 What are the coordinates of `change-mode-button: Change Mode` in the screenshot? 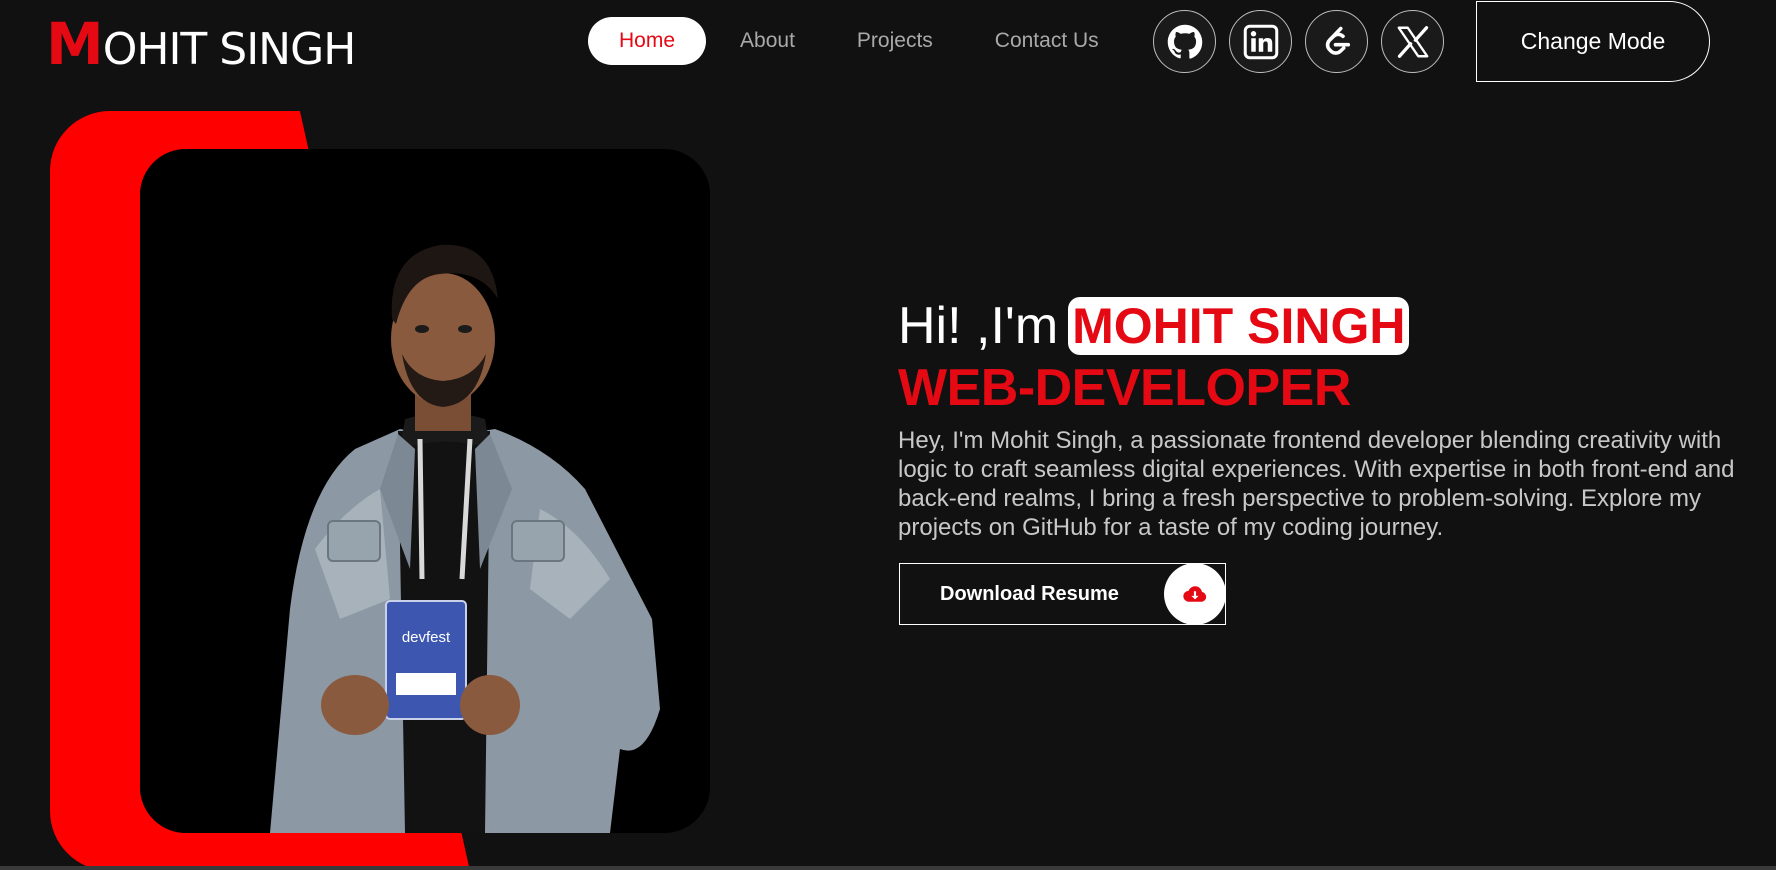 It's located at (1593, 41).